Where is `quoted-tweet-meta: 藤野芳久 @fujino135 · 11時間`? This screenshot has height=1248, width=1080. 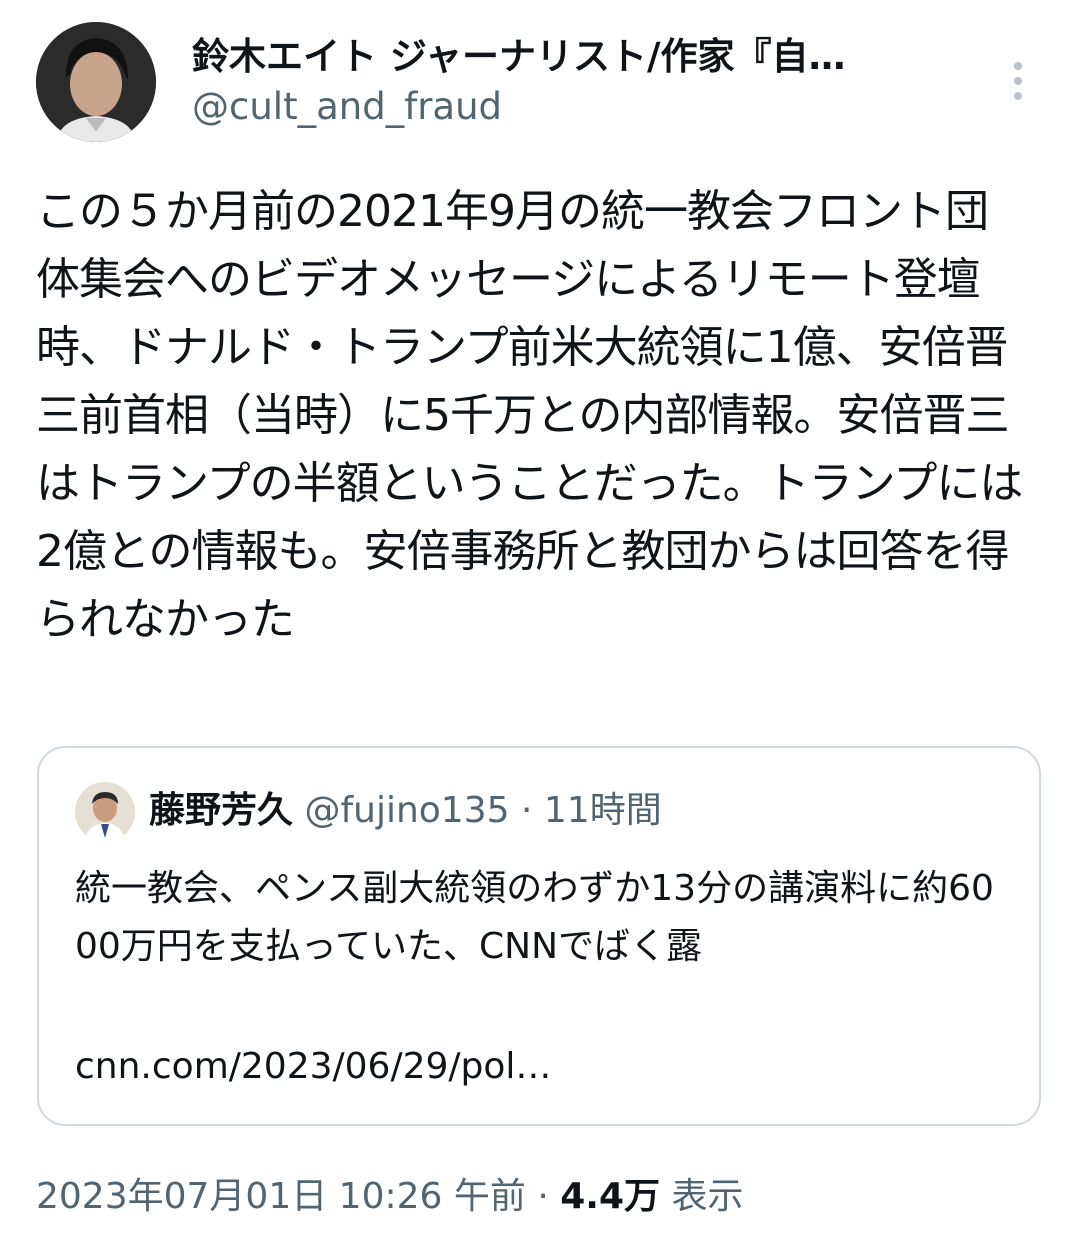
quoted-tweet-meta: 藤野芳久 @fujino135 · 11時間 is located at coordinates (405, 811).